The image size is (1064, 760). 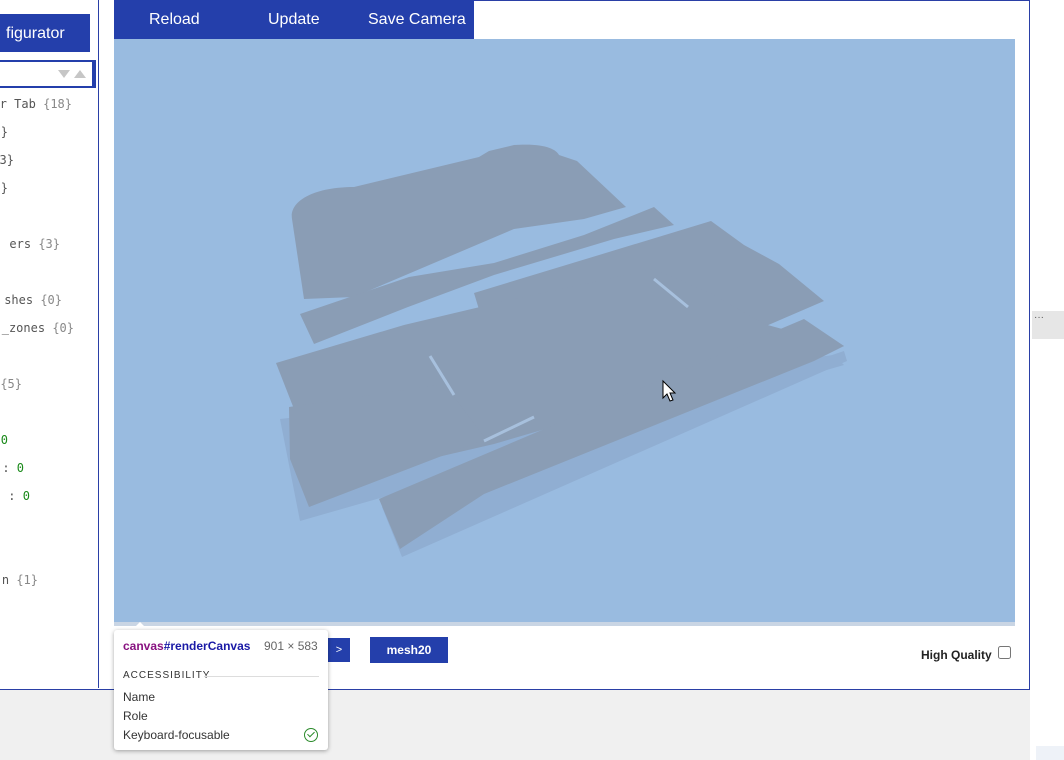 What do you see at coordinates (261, 676) in the screenshot?
I see `tooltip-divider` at bounding box center [261, 676].